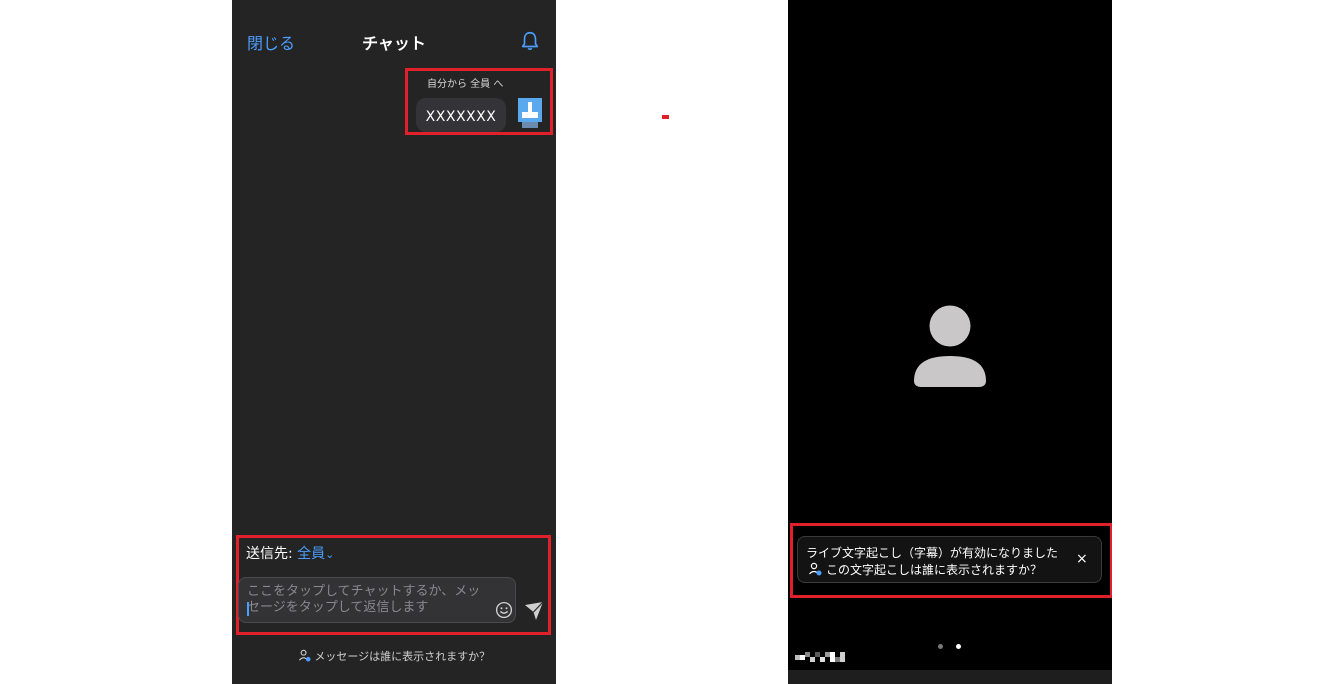  Describe the element at coordinates (272, 554) in the screenshot. I see `recipient-label: 送信先:` at that location.